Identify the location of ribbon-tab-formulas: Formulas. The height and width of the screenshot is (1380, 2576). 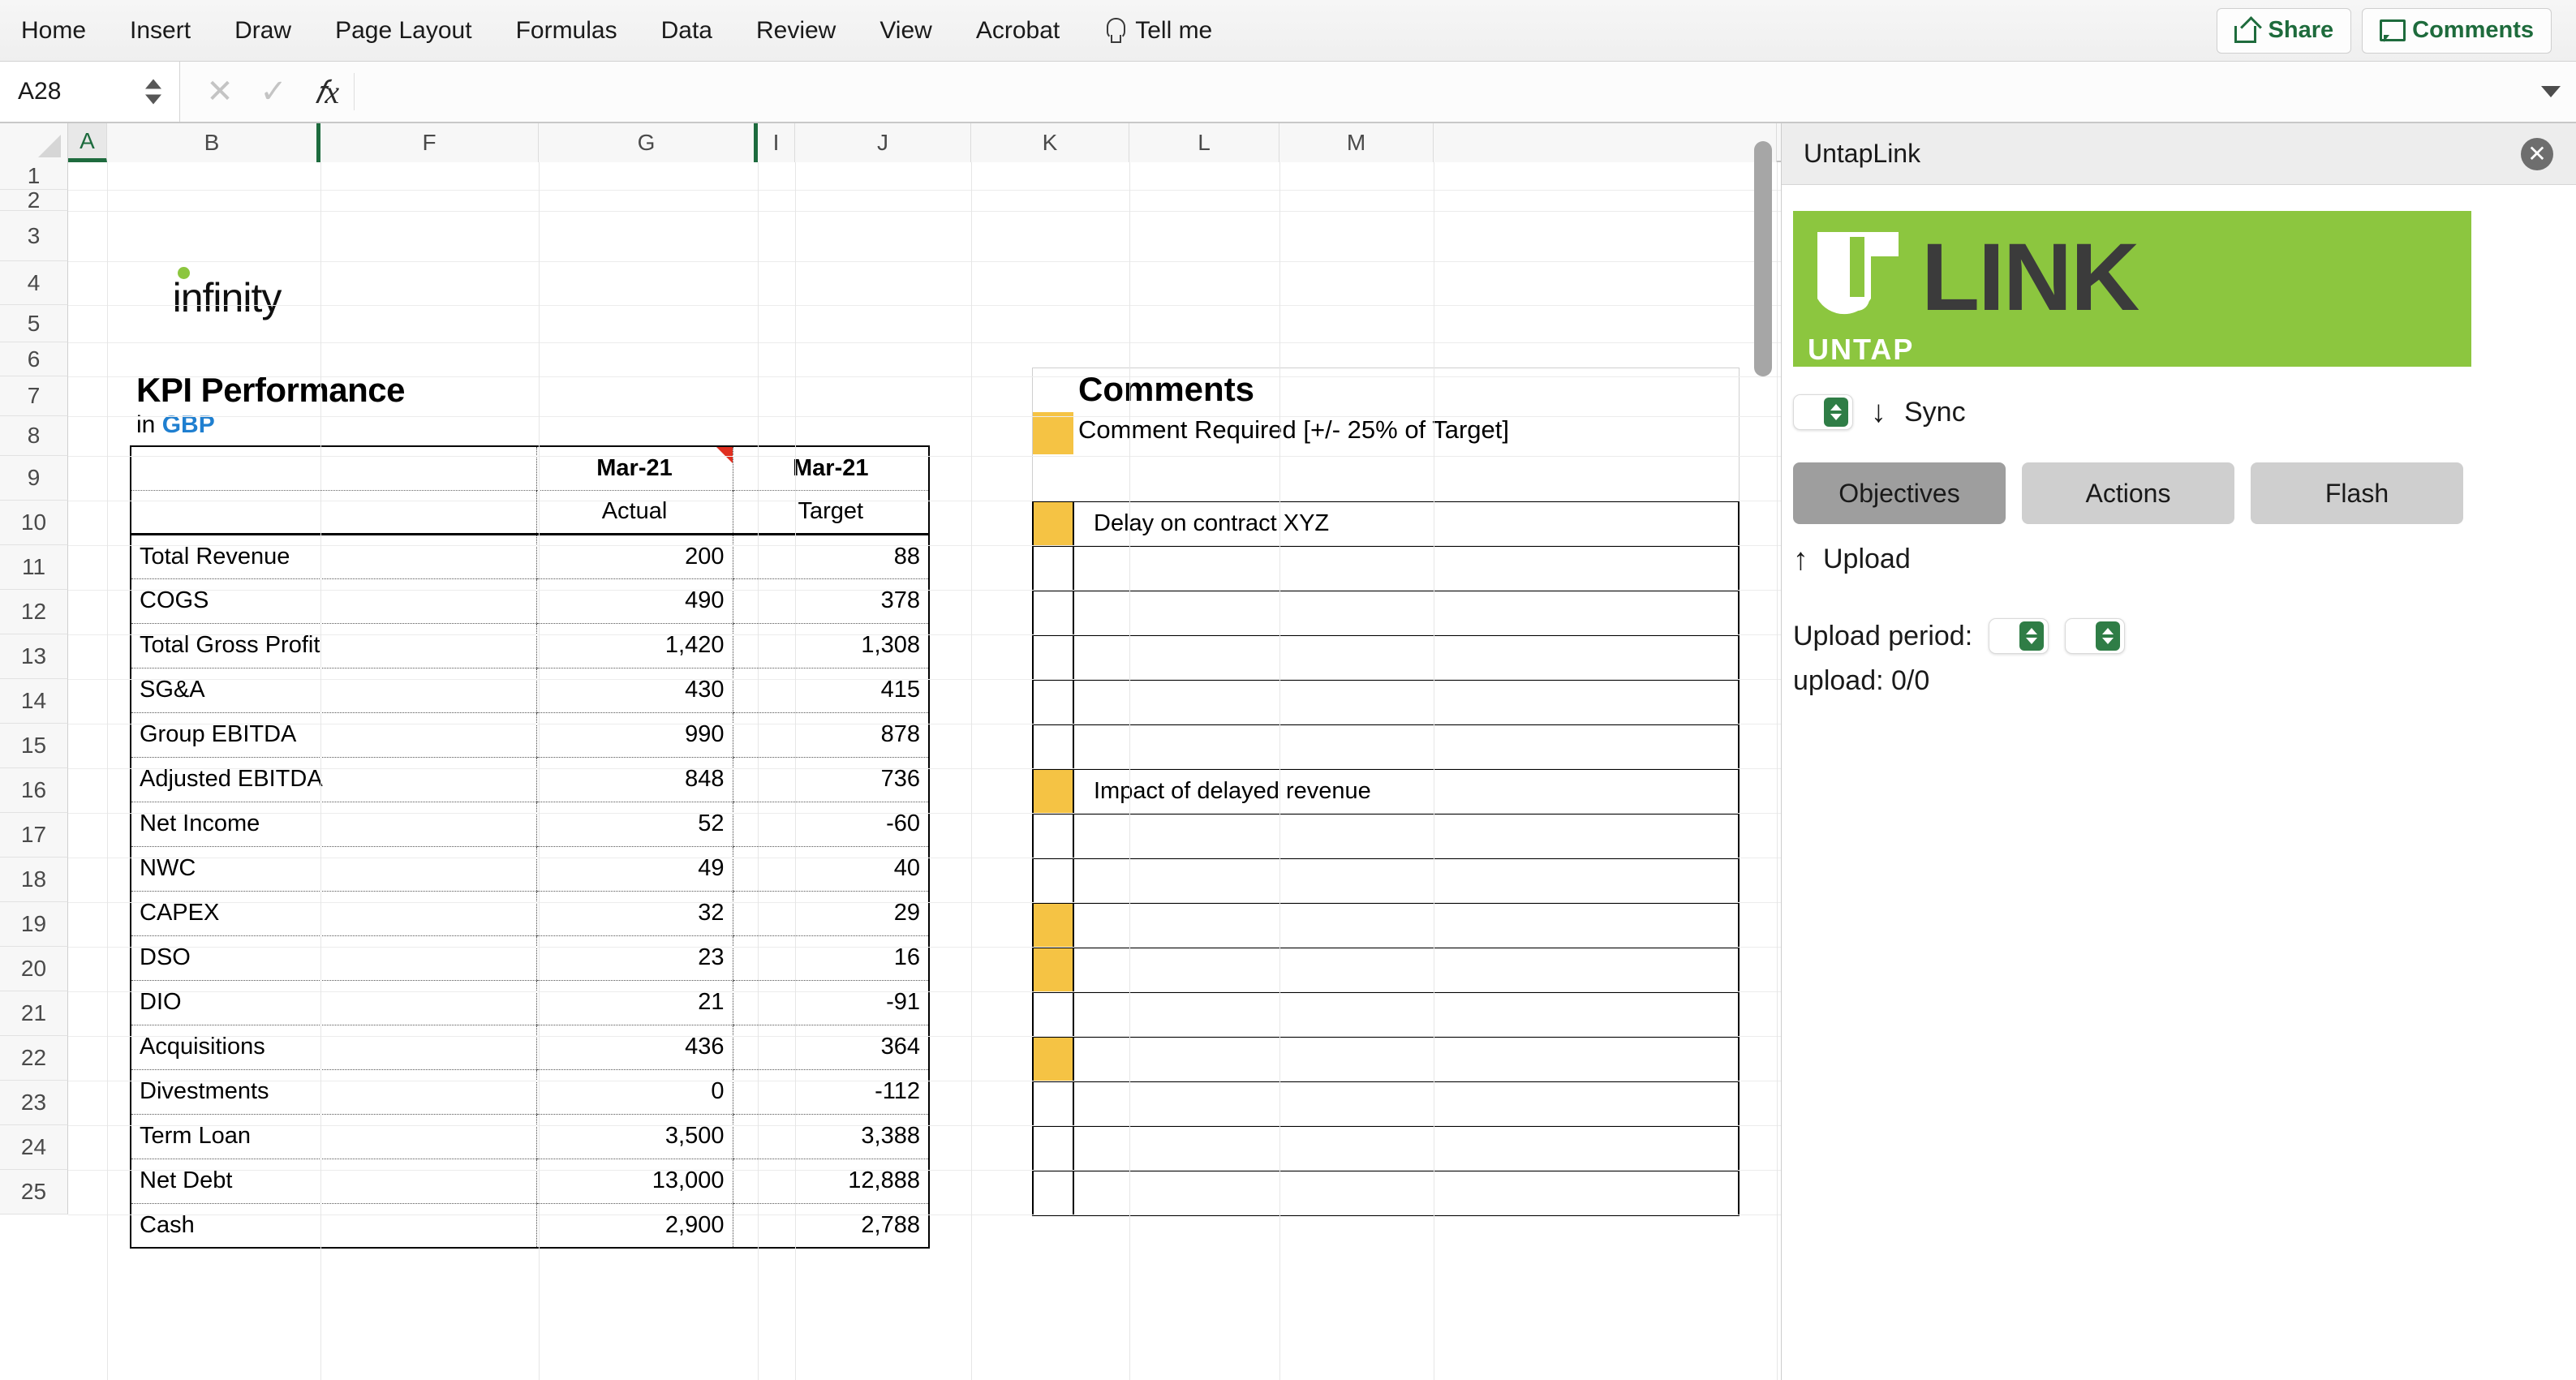
(566, 31).